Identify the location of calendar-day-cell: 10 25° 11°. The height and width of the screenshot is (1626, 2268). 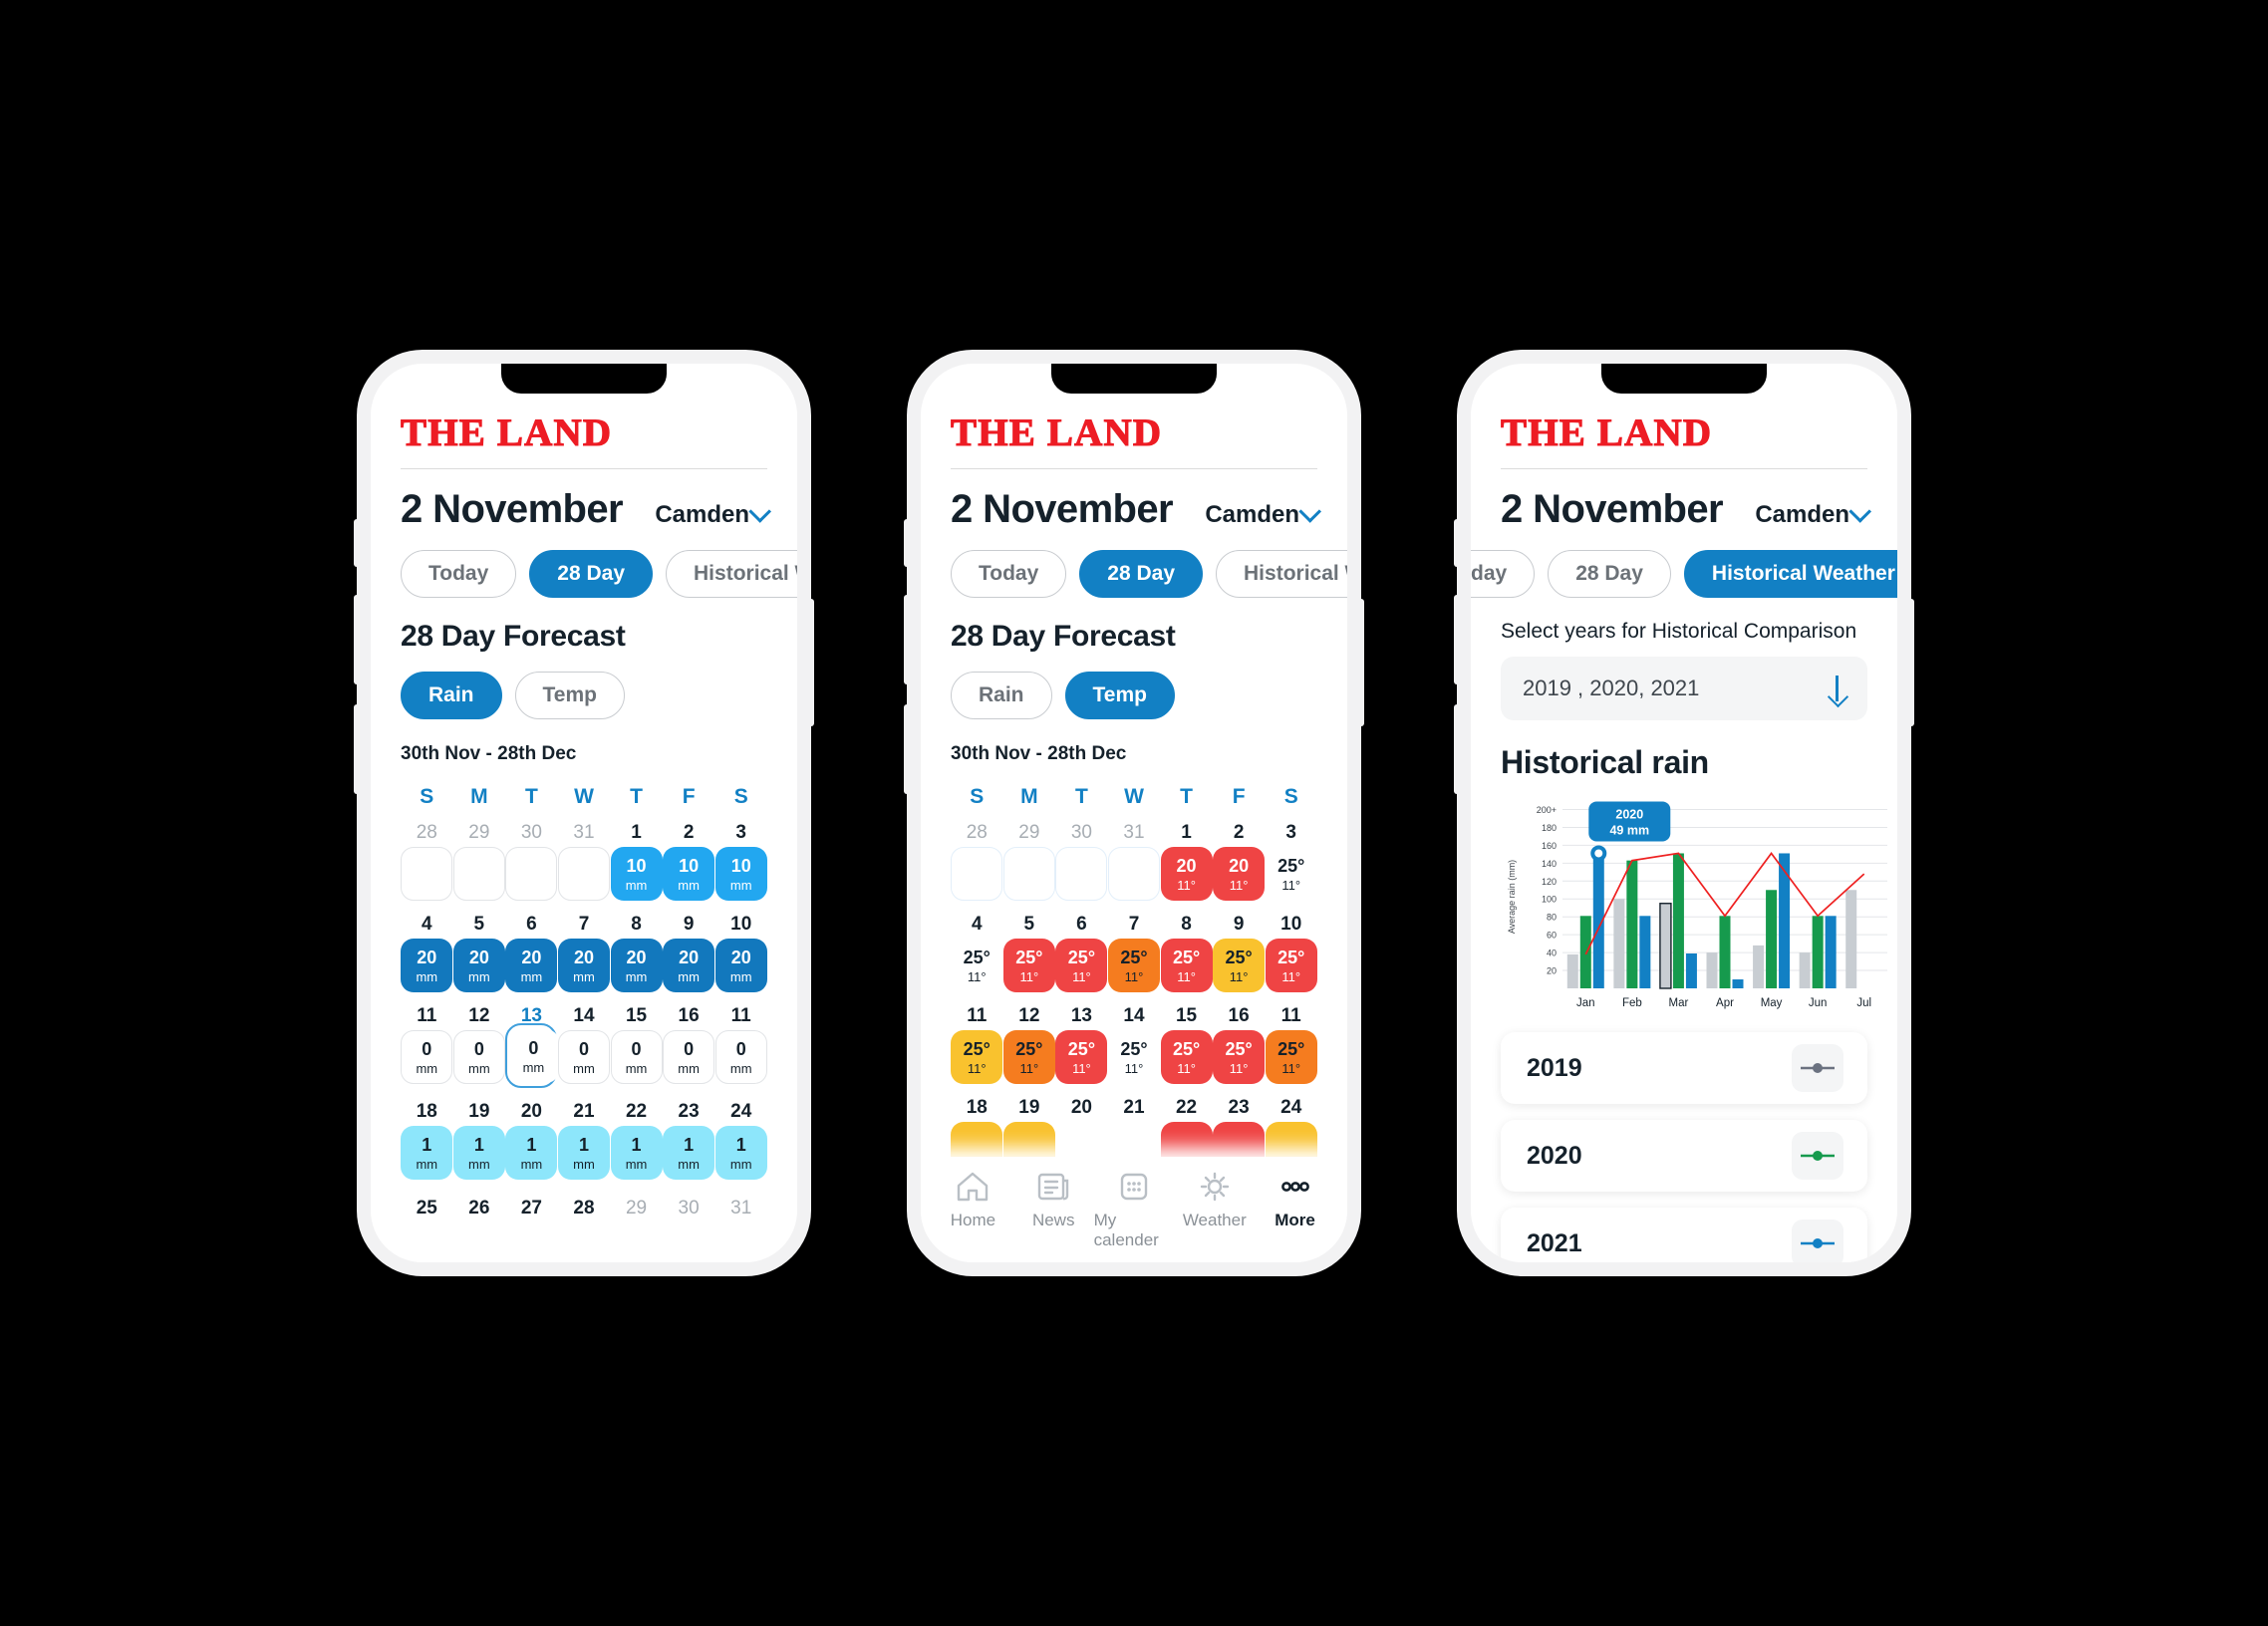
(1291, 953).